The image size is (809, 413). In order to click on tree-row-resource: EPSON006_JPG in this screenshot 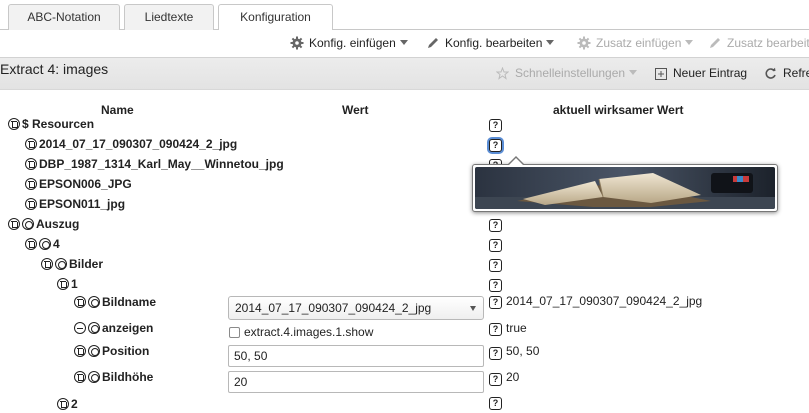, I will do `click(78, 185)`.